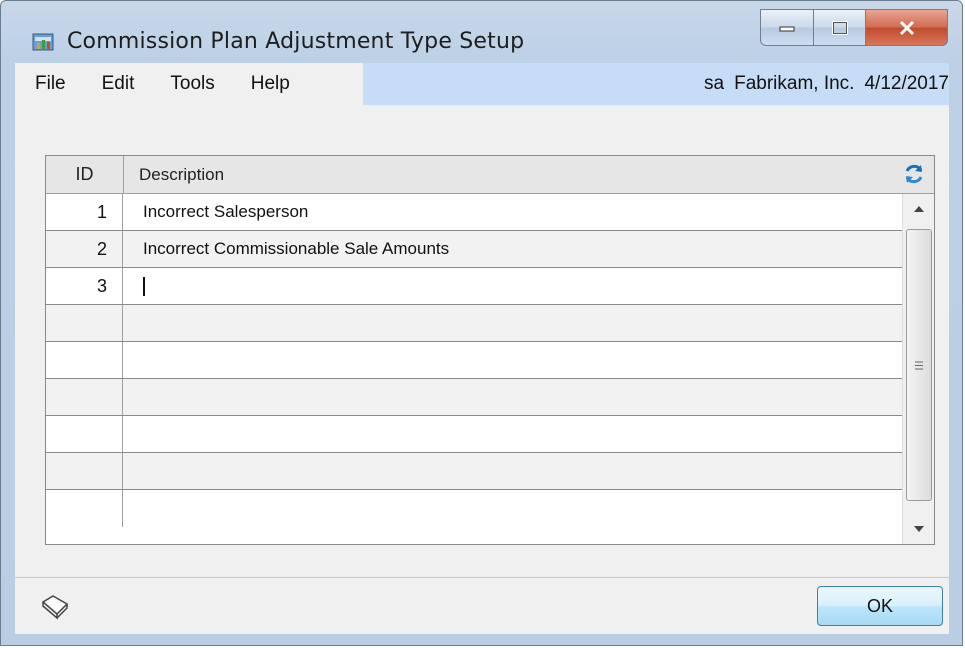 Image resolution: width=965 pixels, height=648 pixels. Describe the element at coordinates (85, 174) in the screenshot. I see `column-header-id: ID` at that location.